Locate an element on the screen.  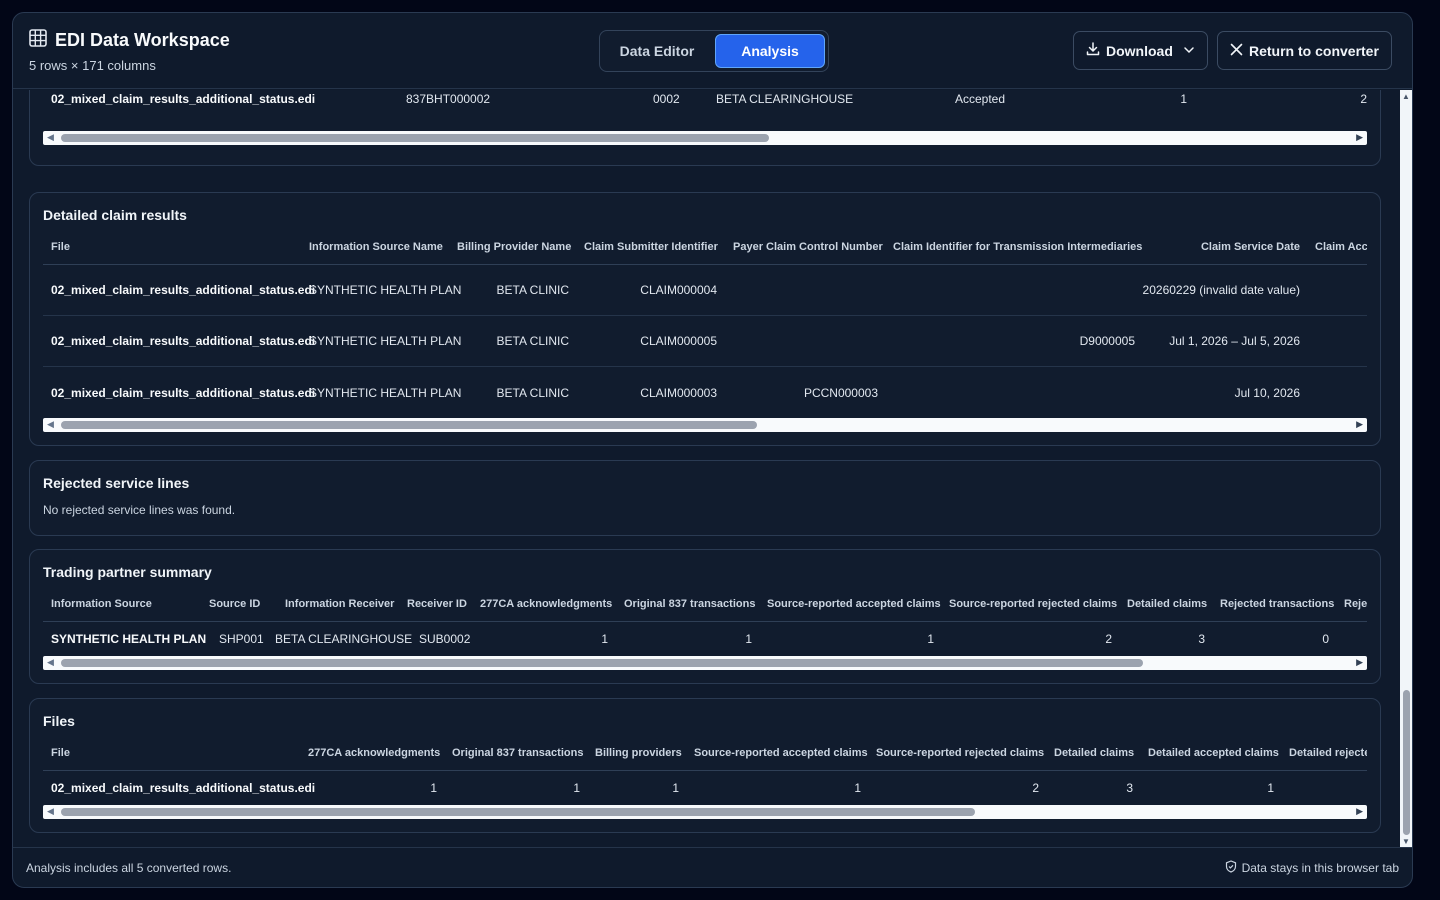
download-icon is located at coordinates (1093, 50).